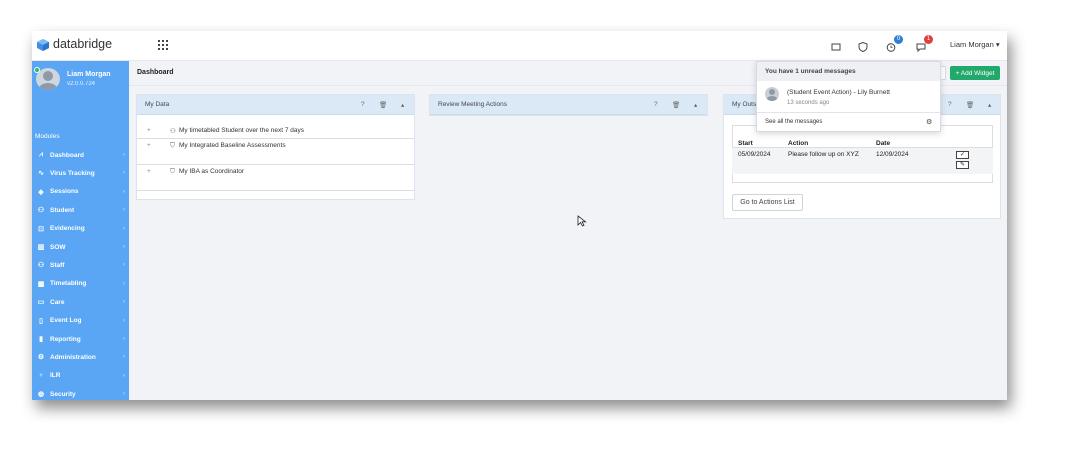 The height and width of the screenshot is (465, 1072). Describe the element at coordinates (58, 247) in the screenshot. I see `sidebar-item-label: SOW` at that location.